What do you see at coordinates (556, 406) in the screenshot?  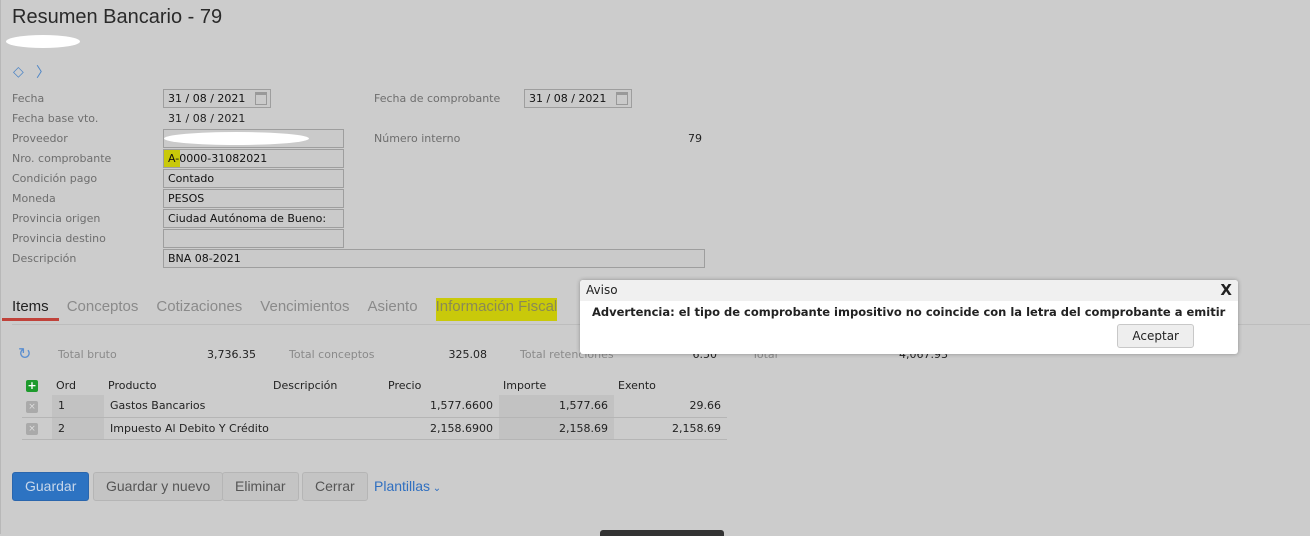 I see `cell-importe: 1,577.66` at bounding box center [556, 406].